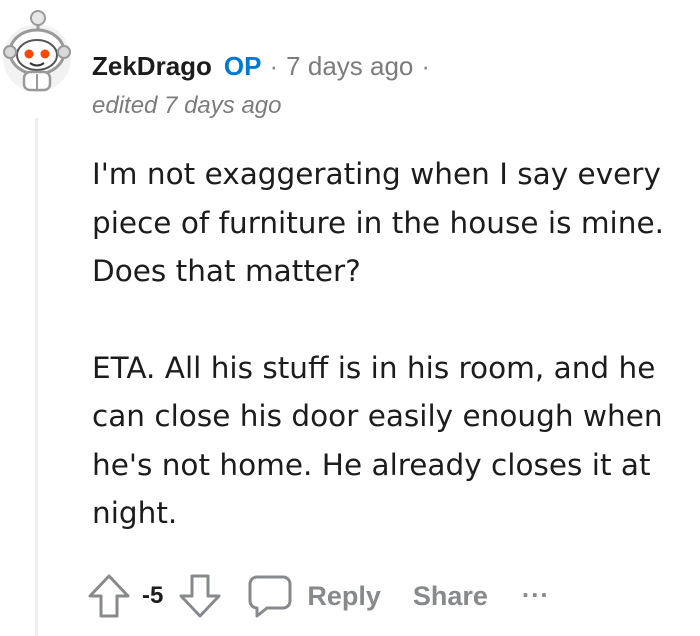  What do you see at coordinates (265, 66) in the screenshot?
I see `comment-header: ZekDrago OP · 7 days ago ·` at bounding box center [265, 66].